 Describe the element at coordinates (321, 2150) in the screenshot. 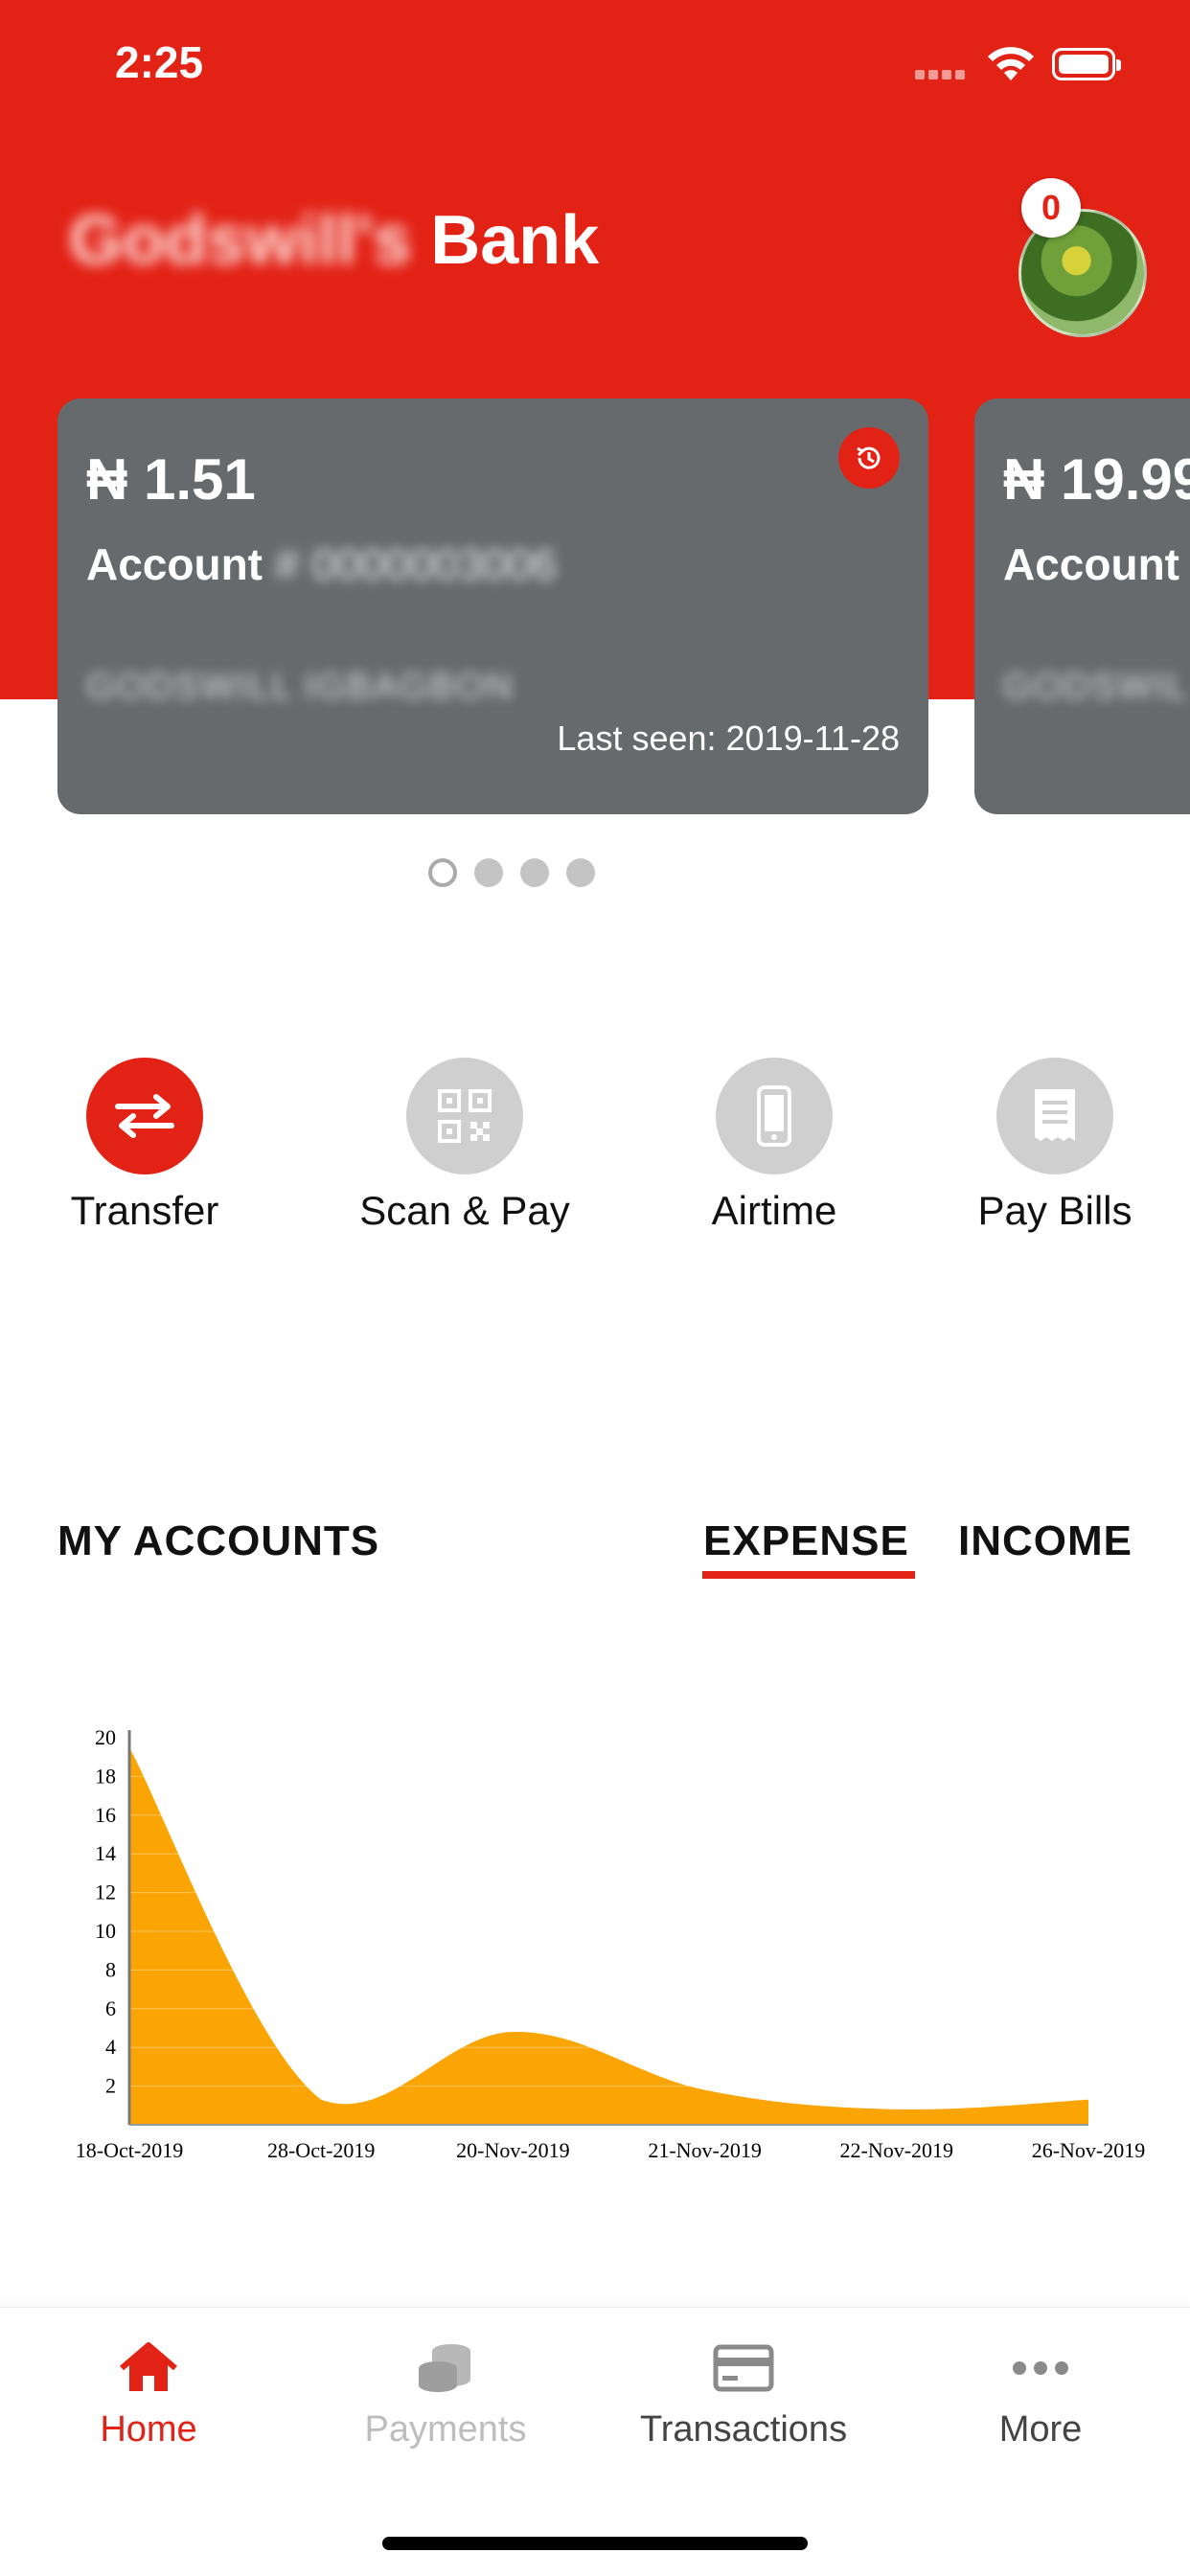

I see `chart-x-tick-label: 28-Oct-2019` at that location.